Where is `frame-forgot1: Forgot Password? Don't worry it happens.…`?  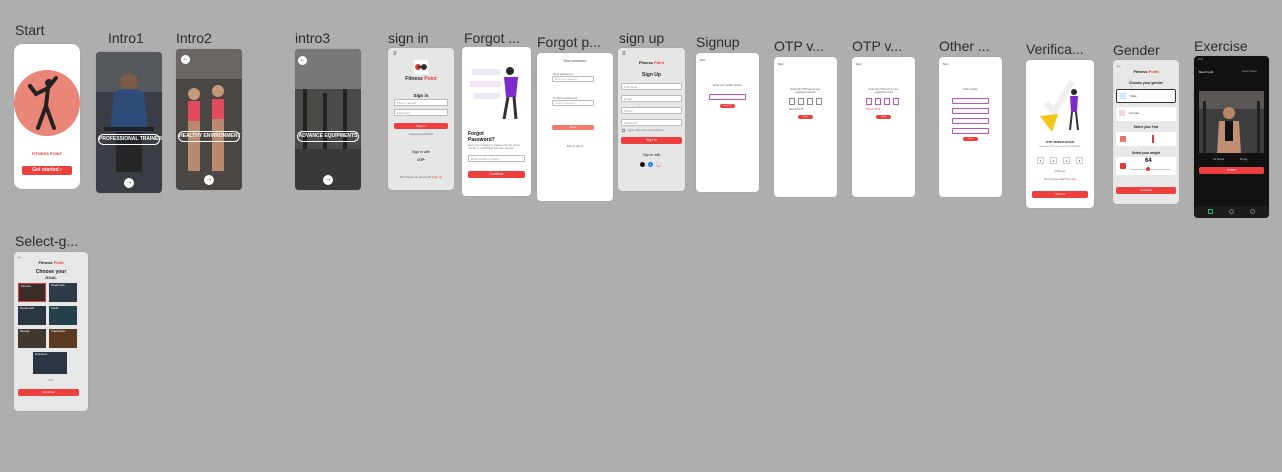 frame-forgot1: Forgot Password? Don't worry it happens.… is located at coordinates (496, 121).